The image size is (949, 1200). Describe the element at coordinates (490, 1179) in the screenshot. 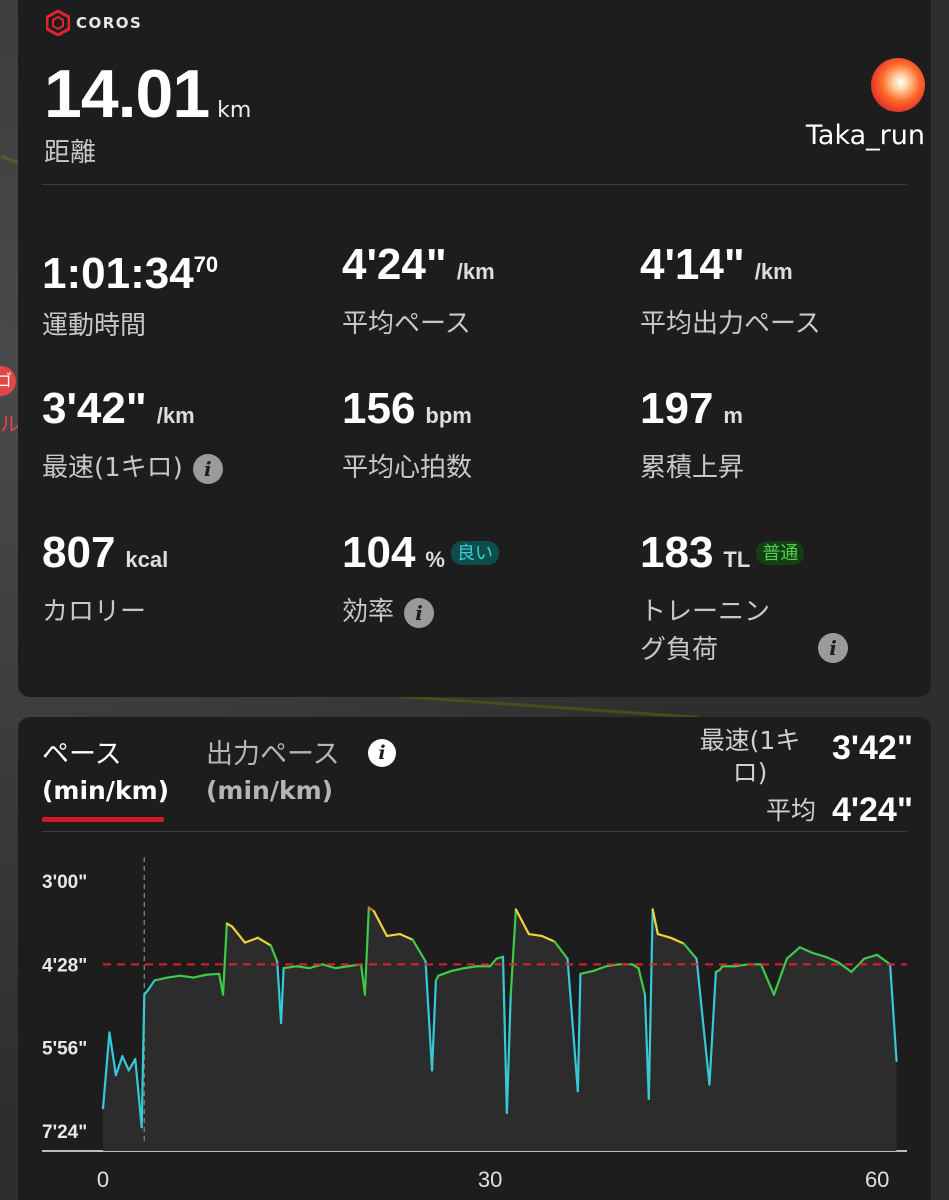

I see `x-tick-label: 30` at that location.